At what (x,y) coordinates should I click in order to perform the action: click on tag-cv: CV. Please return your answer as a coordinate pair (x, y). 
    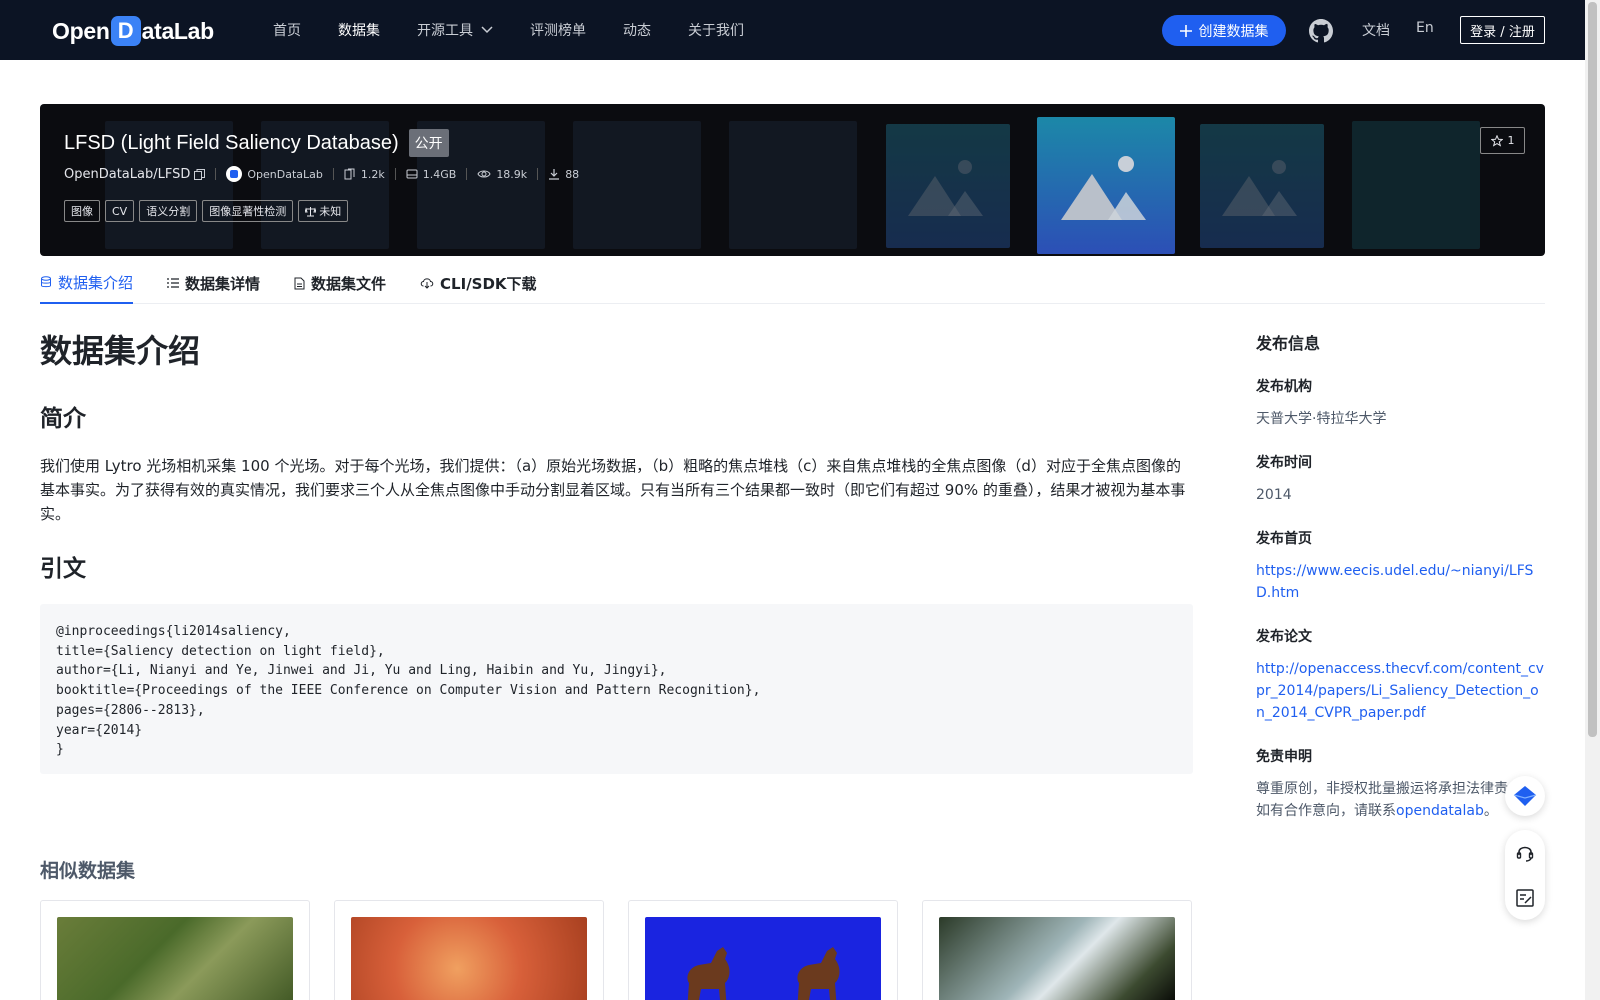
    Looking at the image, I should click on (120, 211).